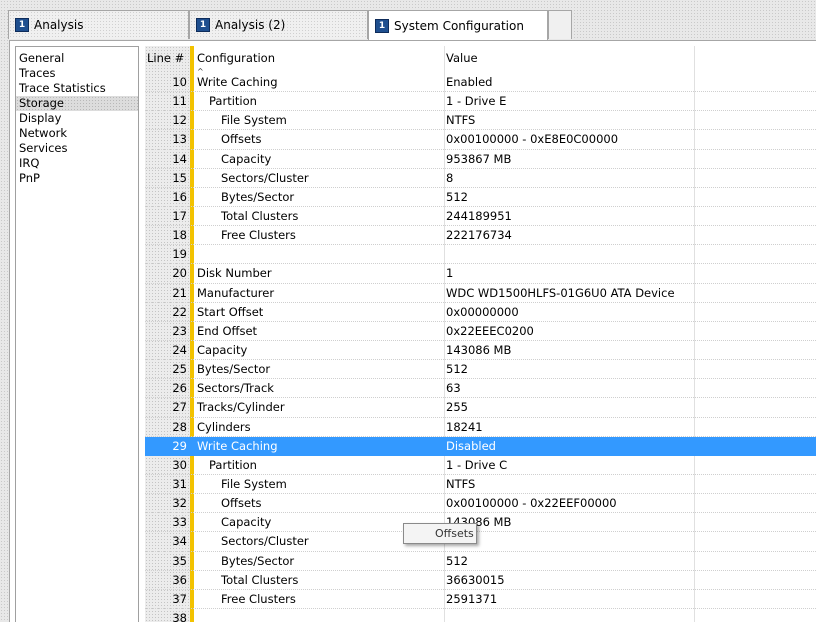  What do you see at coordinates (236, 58) in the screenshot?
I see `header-configuration: Configuration` at bounding box center [236, 58].